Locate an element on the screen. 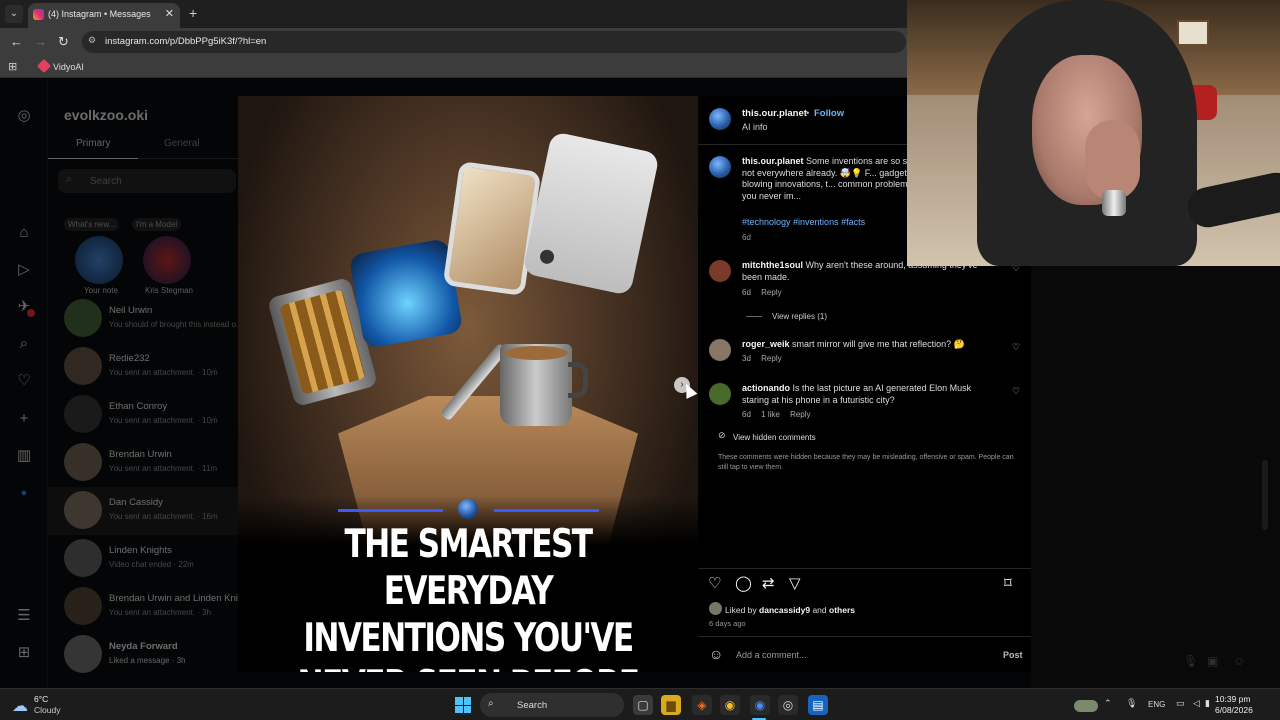 This screenshot has width=1280, height=720. tab-general: General is located at coordinates (182, 143).